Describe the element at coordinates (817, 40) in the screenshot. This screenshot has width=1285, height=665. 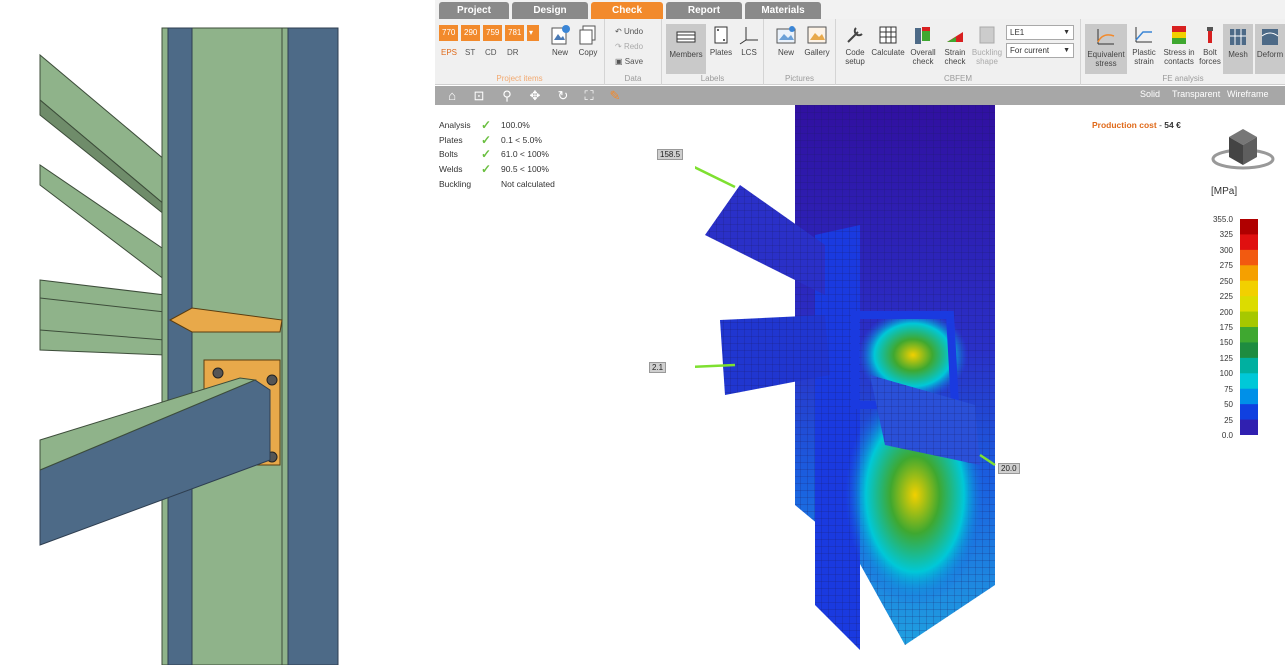
I see `pictures-gallery-button: Gallery` at that location.